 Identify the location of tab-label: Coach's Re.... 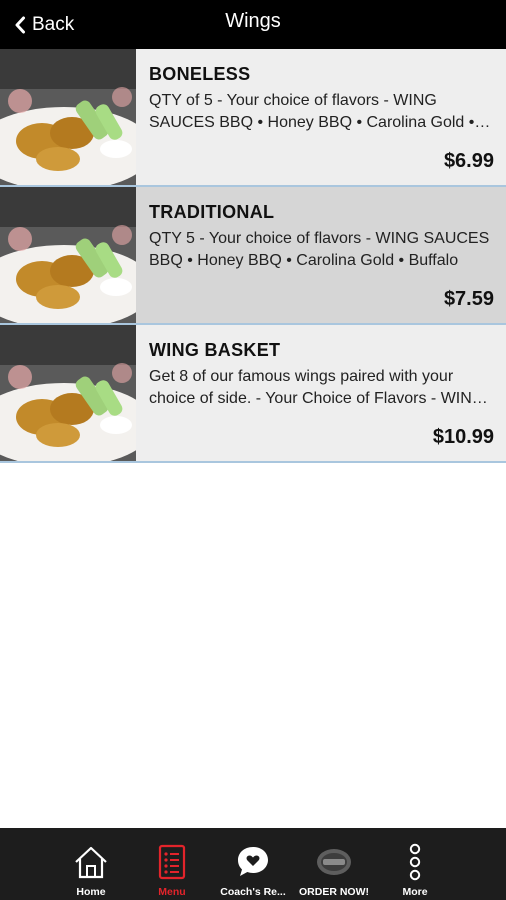
(253, 892).